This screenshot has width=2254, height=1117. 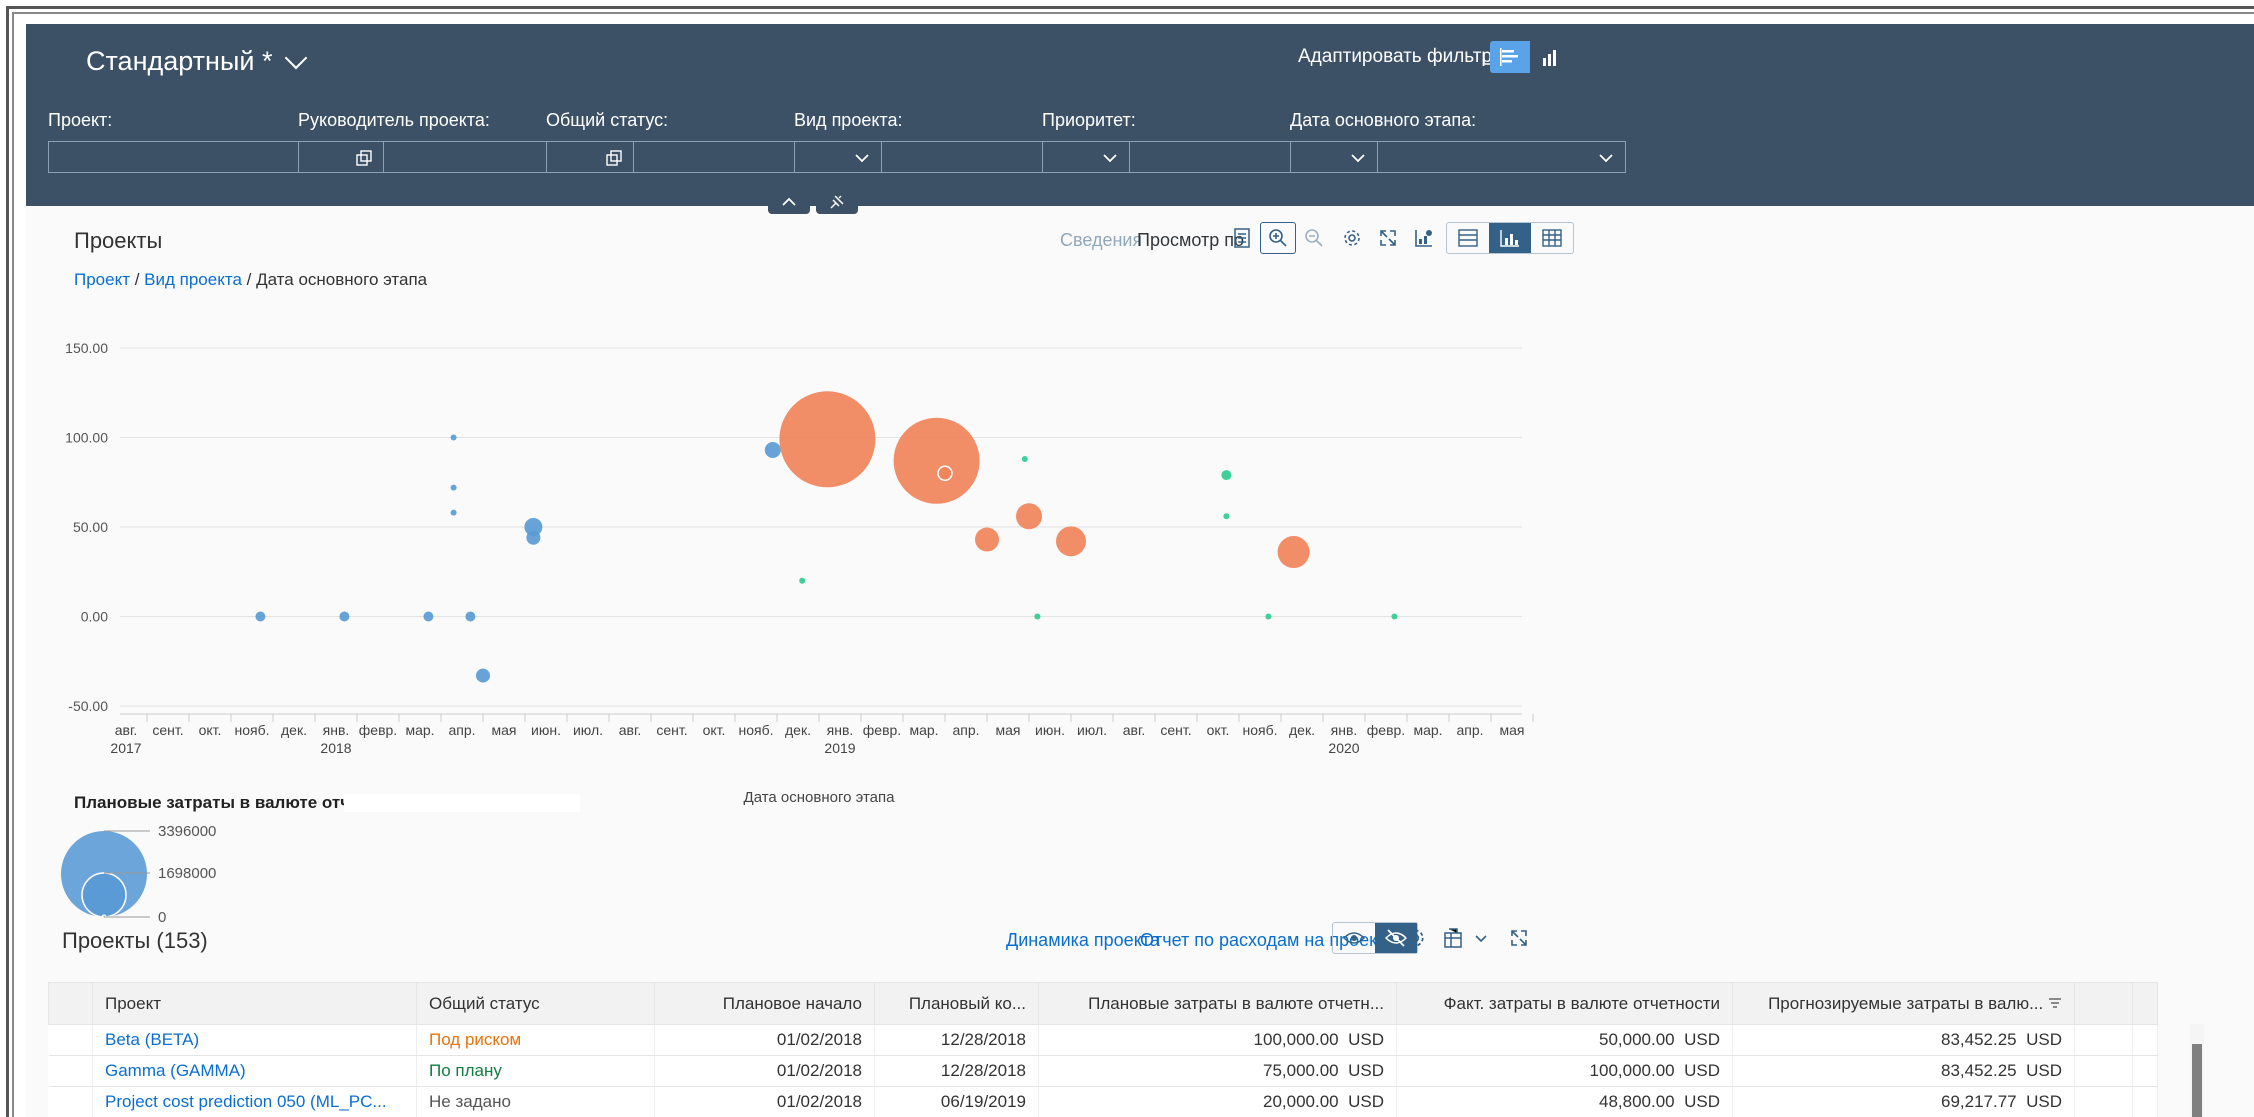 I want to click on legend-icon, so click(x=1242, y=238).